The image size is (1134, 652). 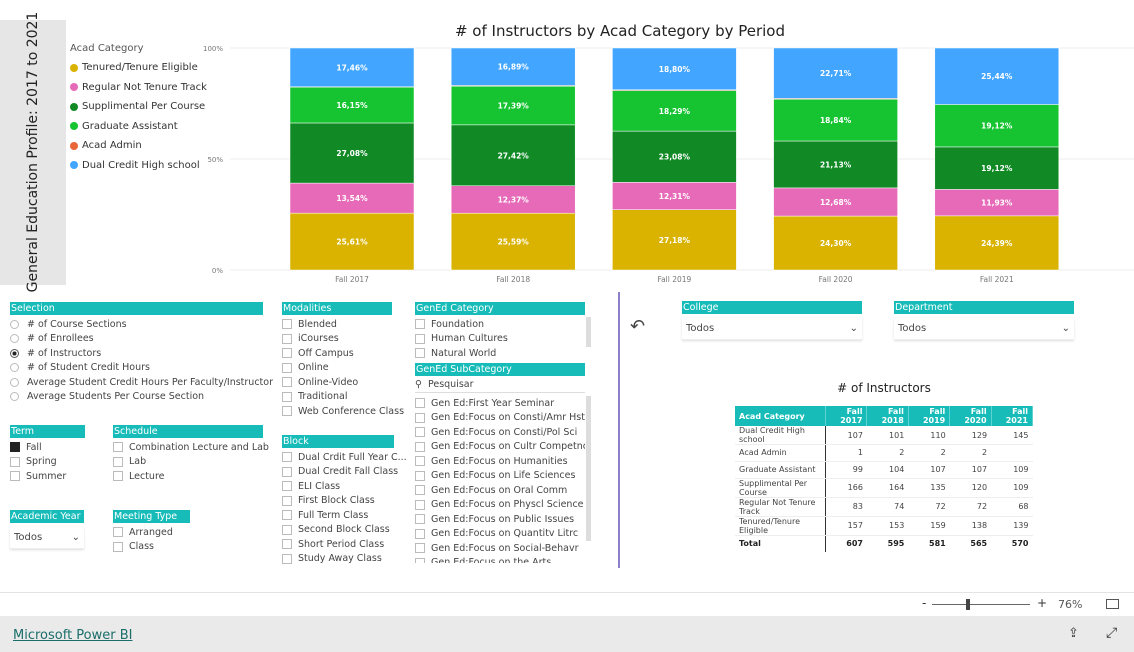 What do you see at coordinates (136, 397) in the screenshot?
I see `slicer-option: Average Students Per Course Section` at bounding box center [136, 397].